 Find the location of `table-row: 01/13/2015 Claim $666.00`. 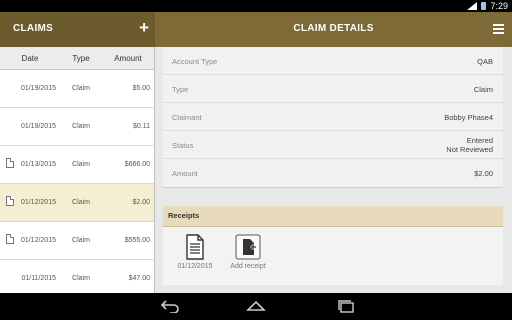

table-row: 01/13/2015 Claim $666.00 is located at coordinates (77, 165).